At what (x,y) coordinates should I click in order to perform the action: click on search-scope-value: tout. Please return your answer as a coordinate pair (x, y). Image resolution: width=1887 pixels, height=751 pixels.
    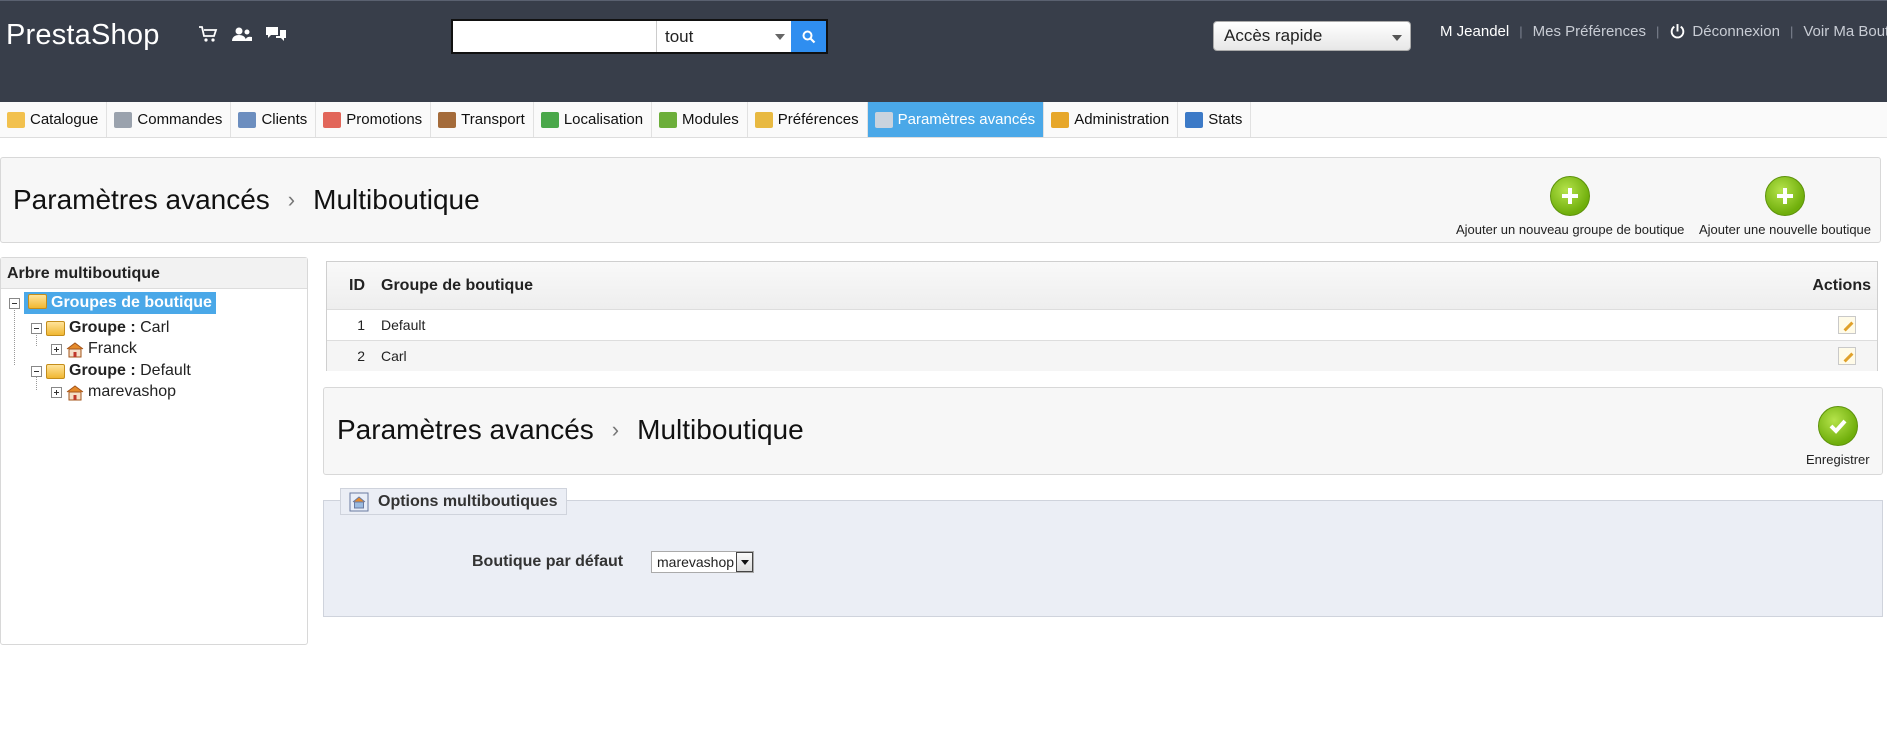
    Looking at the image, I should click on (679, 36).